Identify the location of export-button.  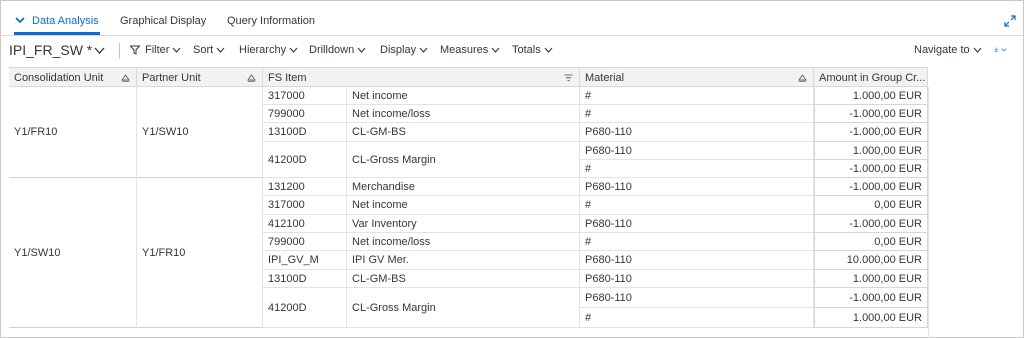
(1000, 49).